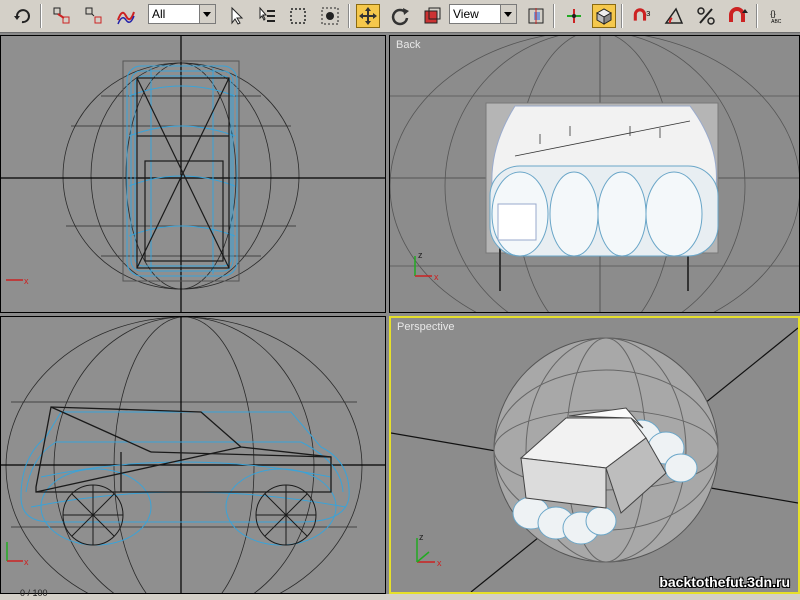  Describe the element at coordinates (126, 16) in the screenshot. I see `bind-to-space-warp-icon` at that location.